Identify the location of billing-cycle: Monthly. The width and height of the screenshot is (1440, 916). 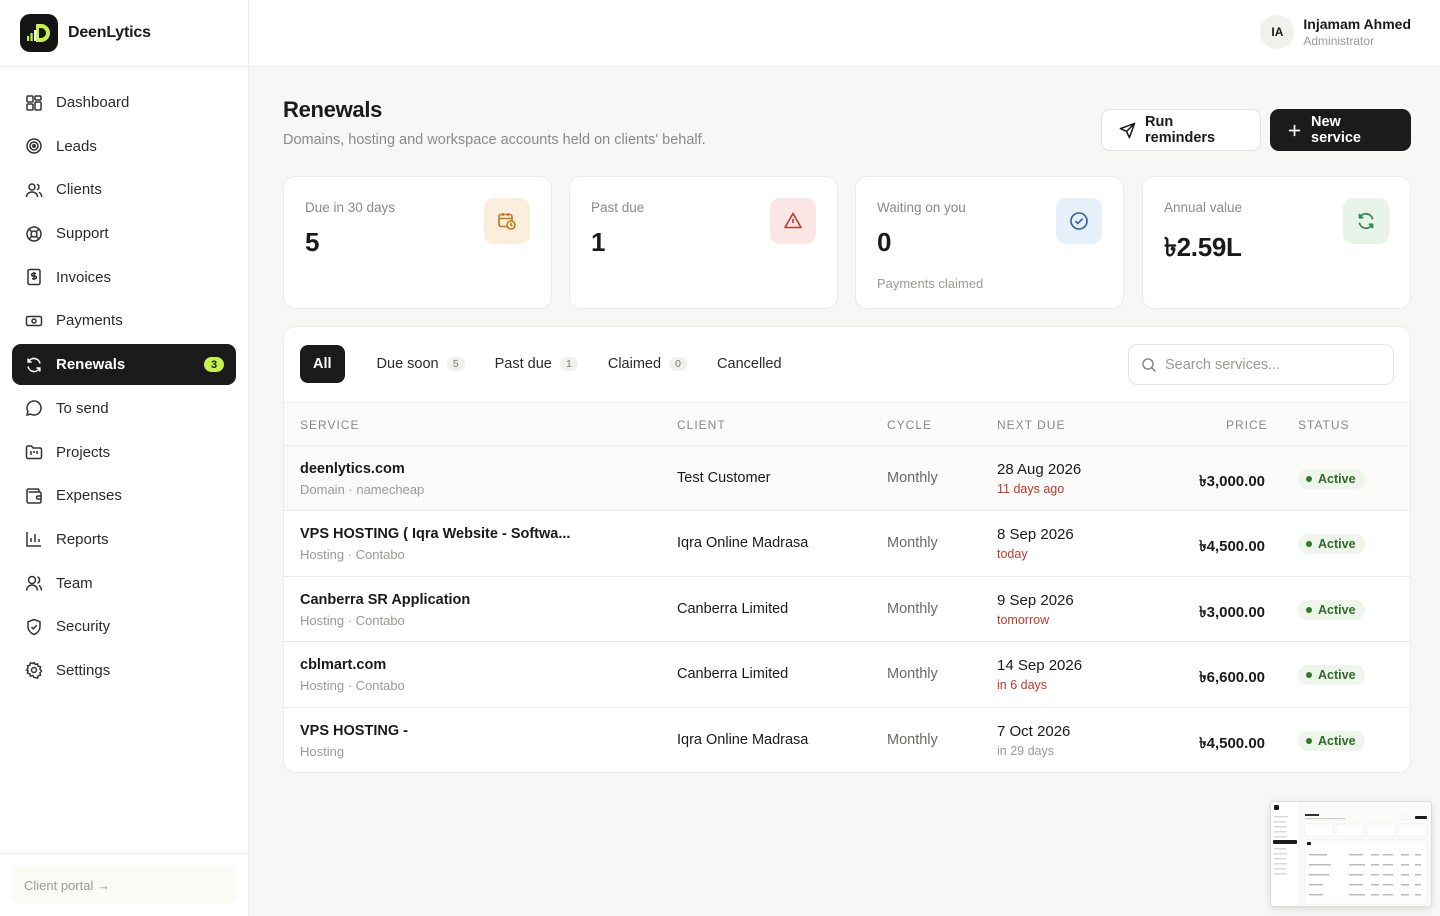
(912, 739).